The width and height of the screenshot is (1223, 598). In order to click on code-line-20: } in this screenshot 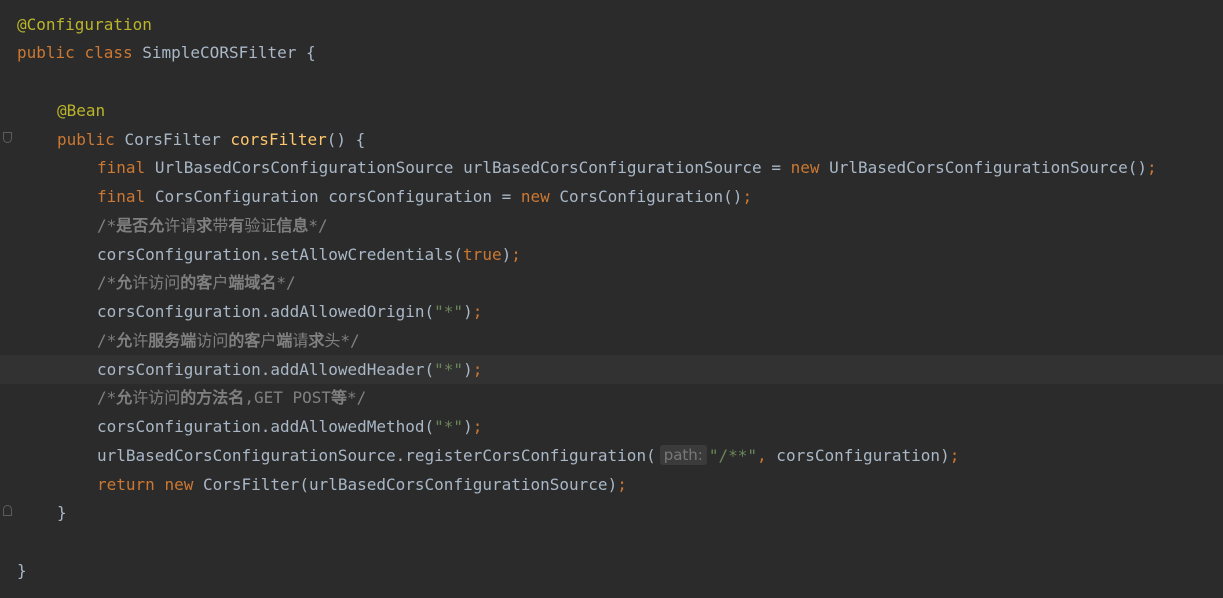, I will do `click(611, 570)`.